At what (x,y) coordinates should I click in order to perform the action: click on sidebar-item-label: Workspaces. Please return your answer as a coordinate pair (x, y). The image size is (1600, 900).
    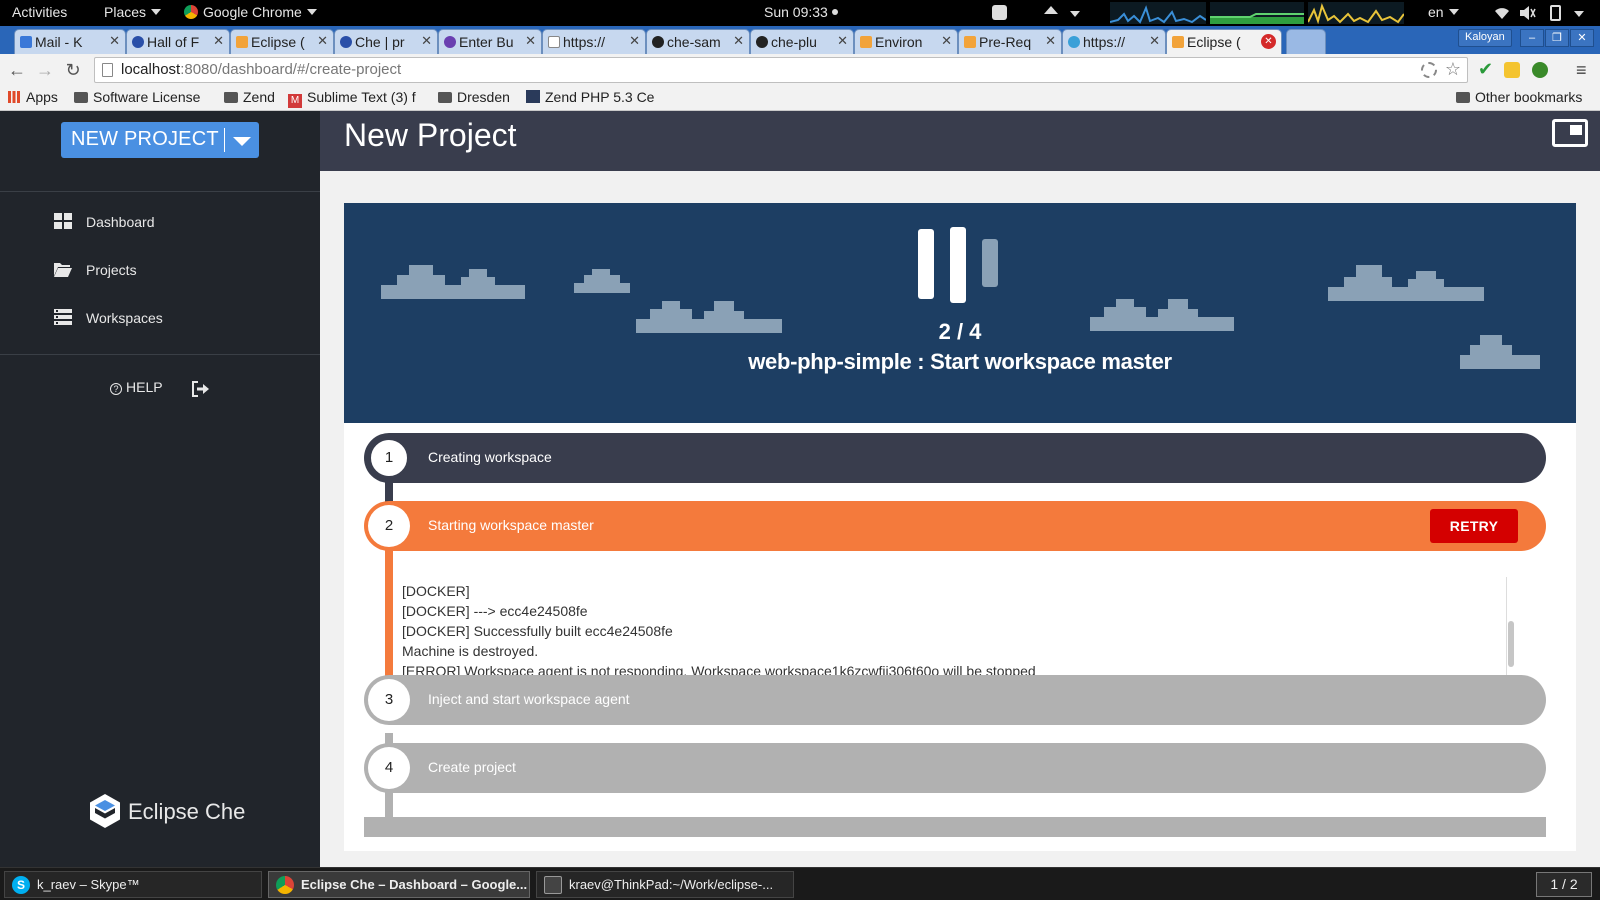
    Looking at the image, I should click on (124, 318).